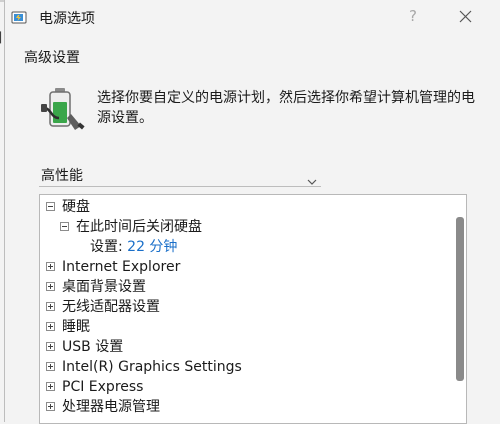 This screenshot has height=424, width=500. What do you see at coordinates (252, 17) in the screenshot?
I see `title-bar: 电源选项 ?` at bounding box center [252, 17].